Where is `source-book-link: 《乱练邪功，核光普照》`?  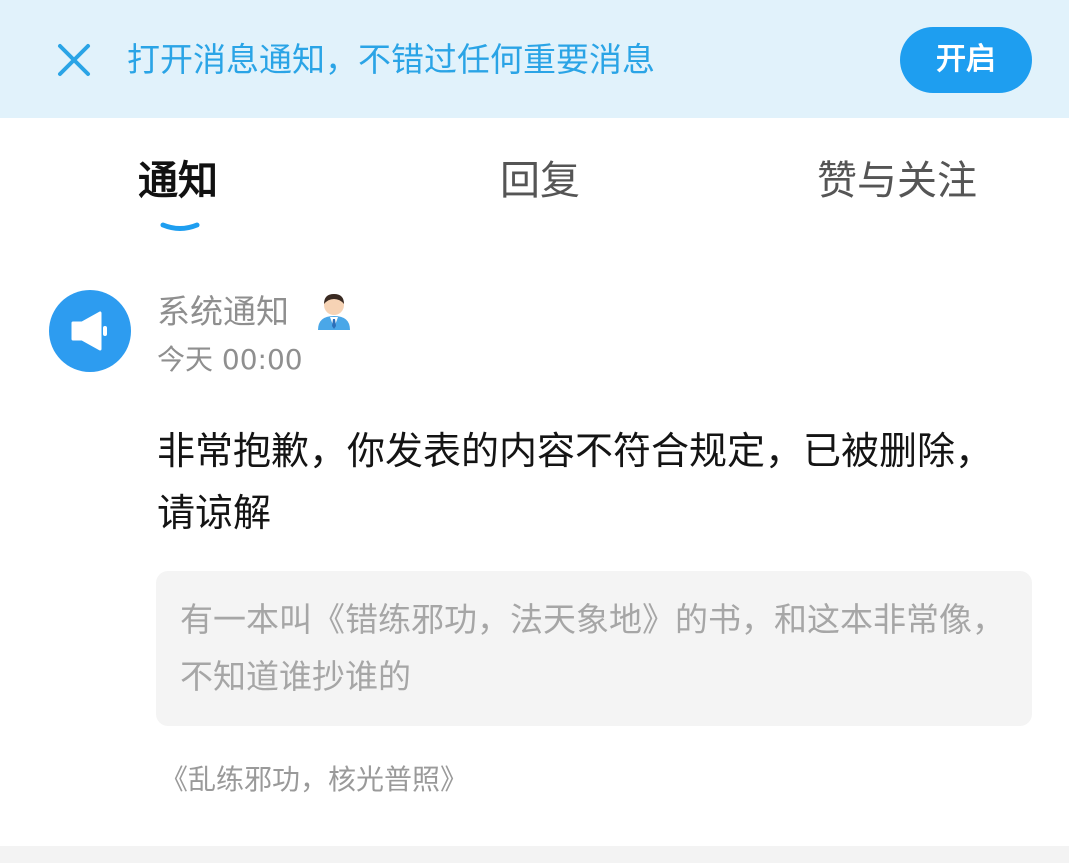
source-book-link: 《乱练邪功，核光普照》 is located at coordinates (314, 780).